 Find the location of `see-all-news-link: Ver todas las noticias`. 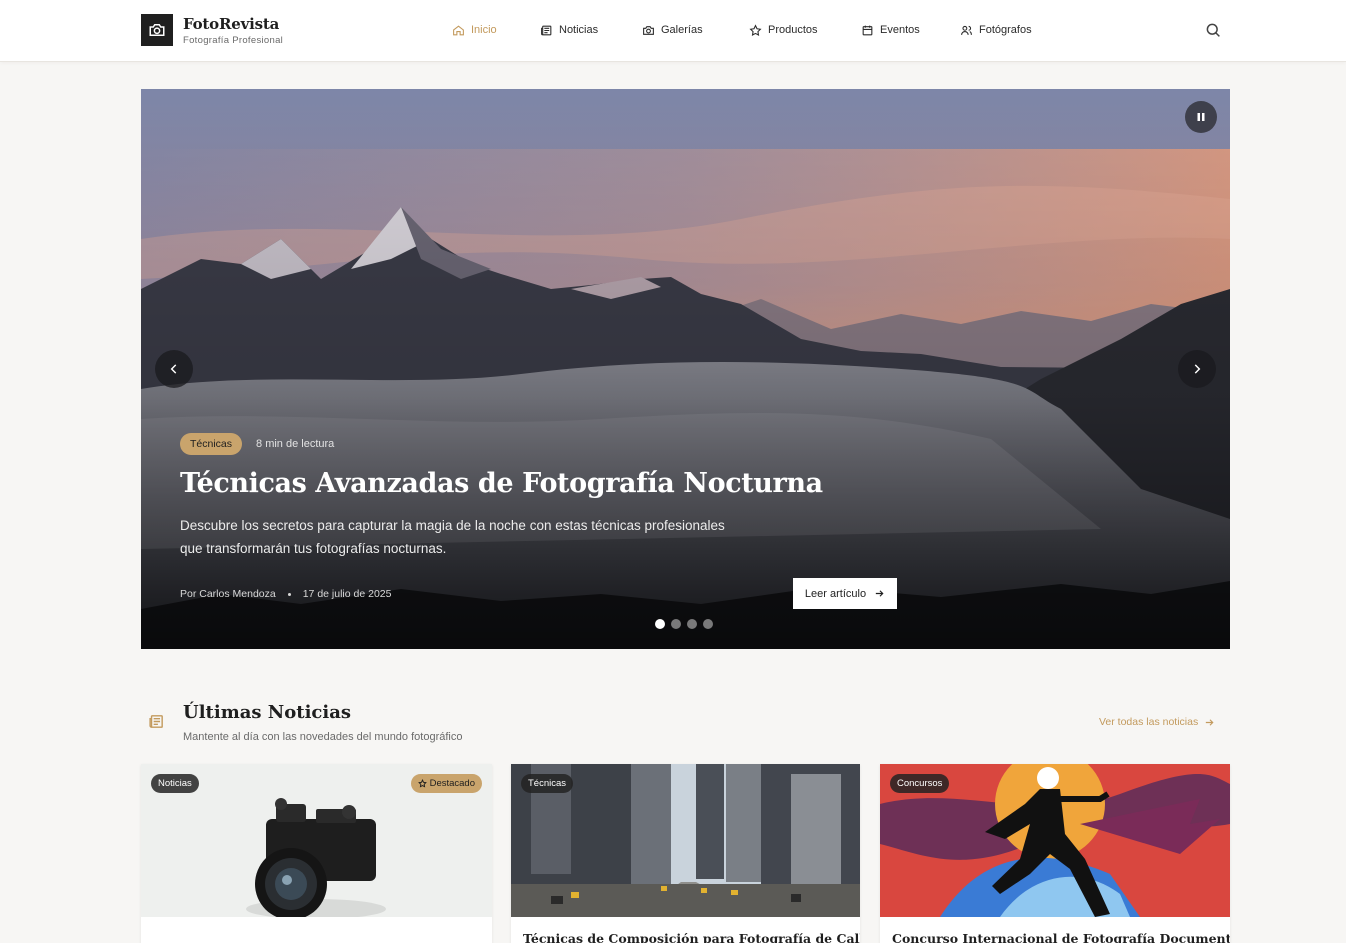

see-all-news-link: Ver todas las noticias is located at coordinates (1157, 722).